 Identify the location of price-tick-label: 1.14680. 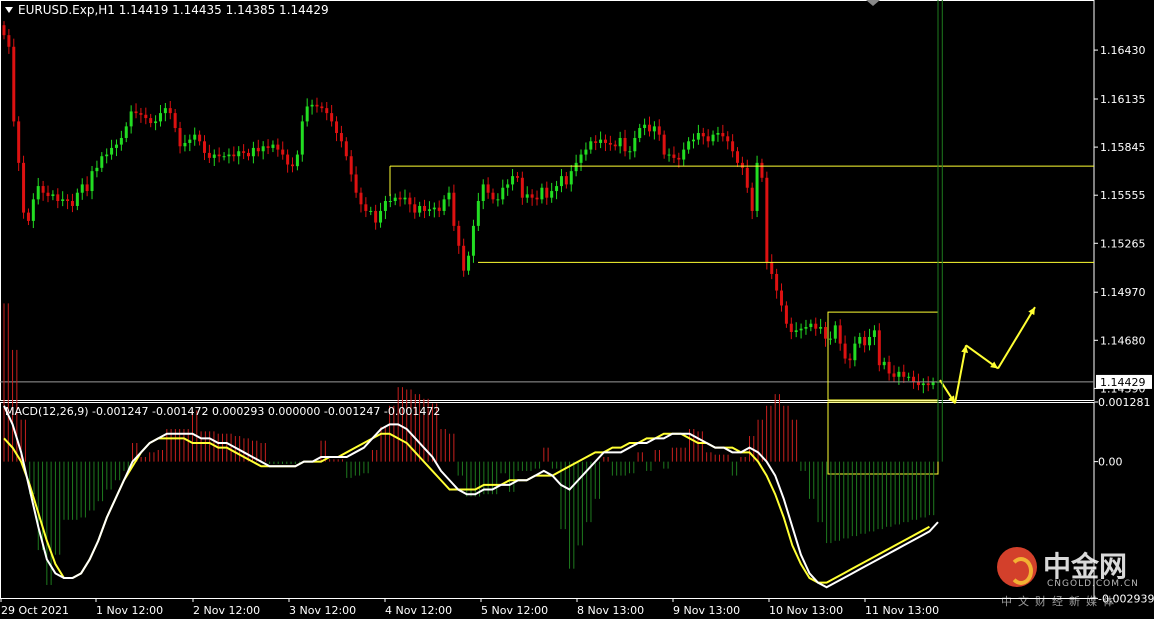
(1123, 340).